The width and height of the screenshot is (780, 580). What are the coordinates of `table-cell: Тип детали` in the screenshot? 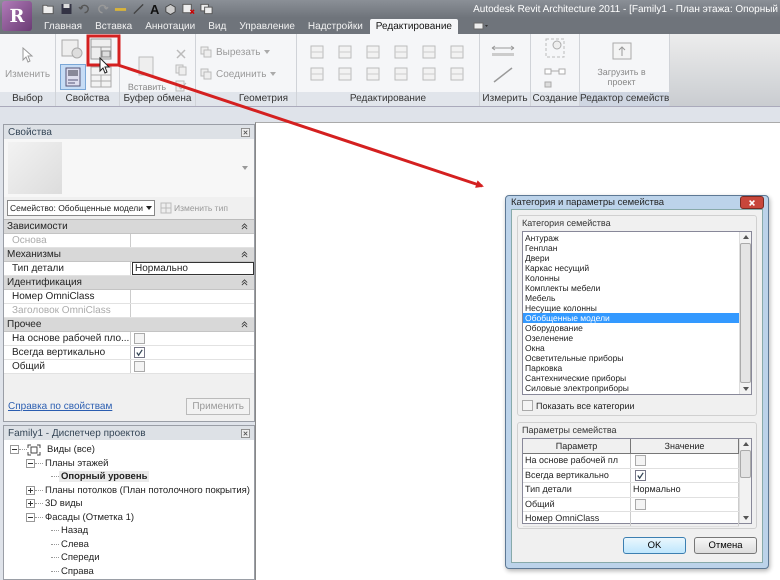 It's located at (577, 489).